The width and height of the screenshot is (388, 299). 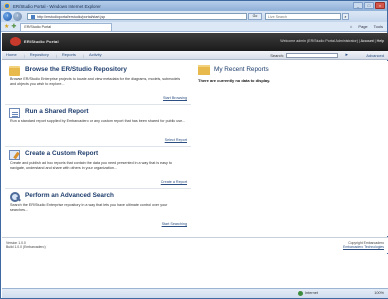 I want to click on custom-report-icon, so click(x=14, y=155).